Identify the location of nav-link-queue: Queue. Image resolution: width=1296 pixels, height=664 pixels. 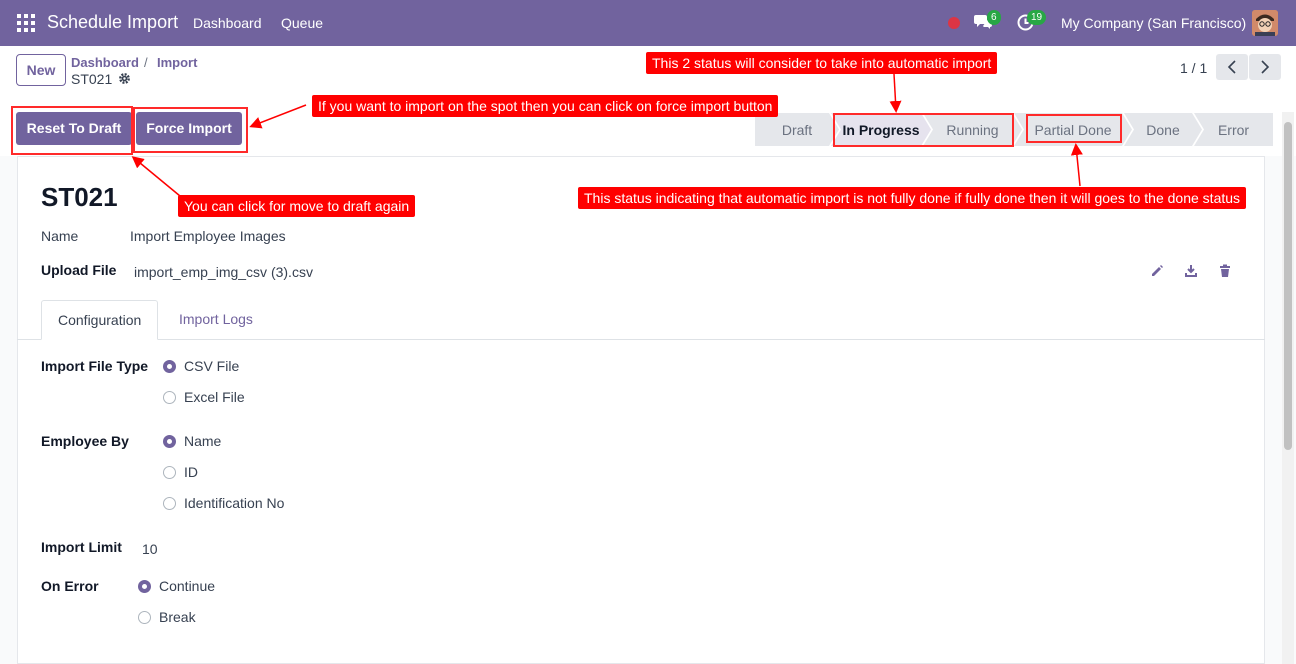
(302, 23).